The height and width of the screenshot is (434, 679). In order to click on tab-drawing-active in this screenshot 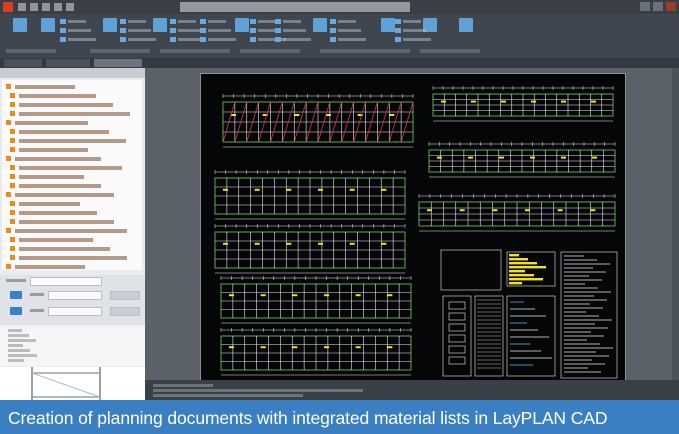, I will do `click(118, 63)`.